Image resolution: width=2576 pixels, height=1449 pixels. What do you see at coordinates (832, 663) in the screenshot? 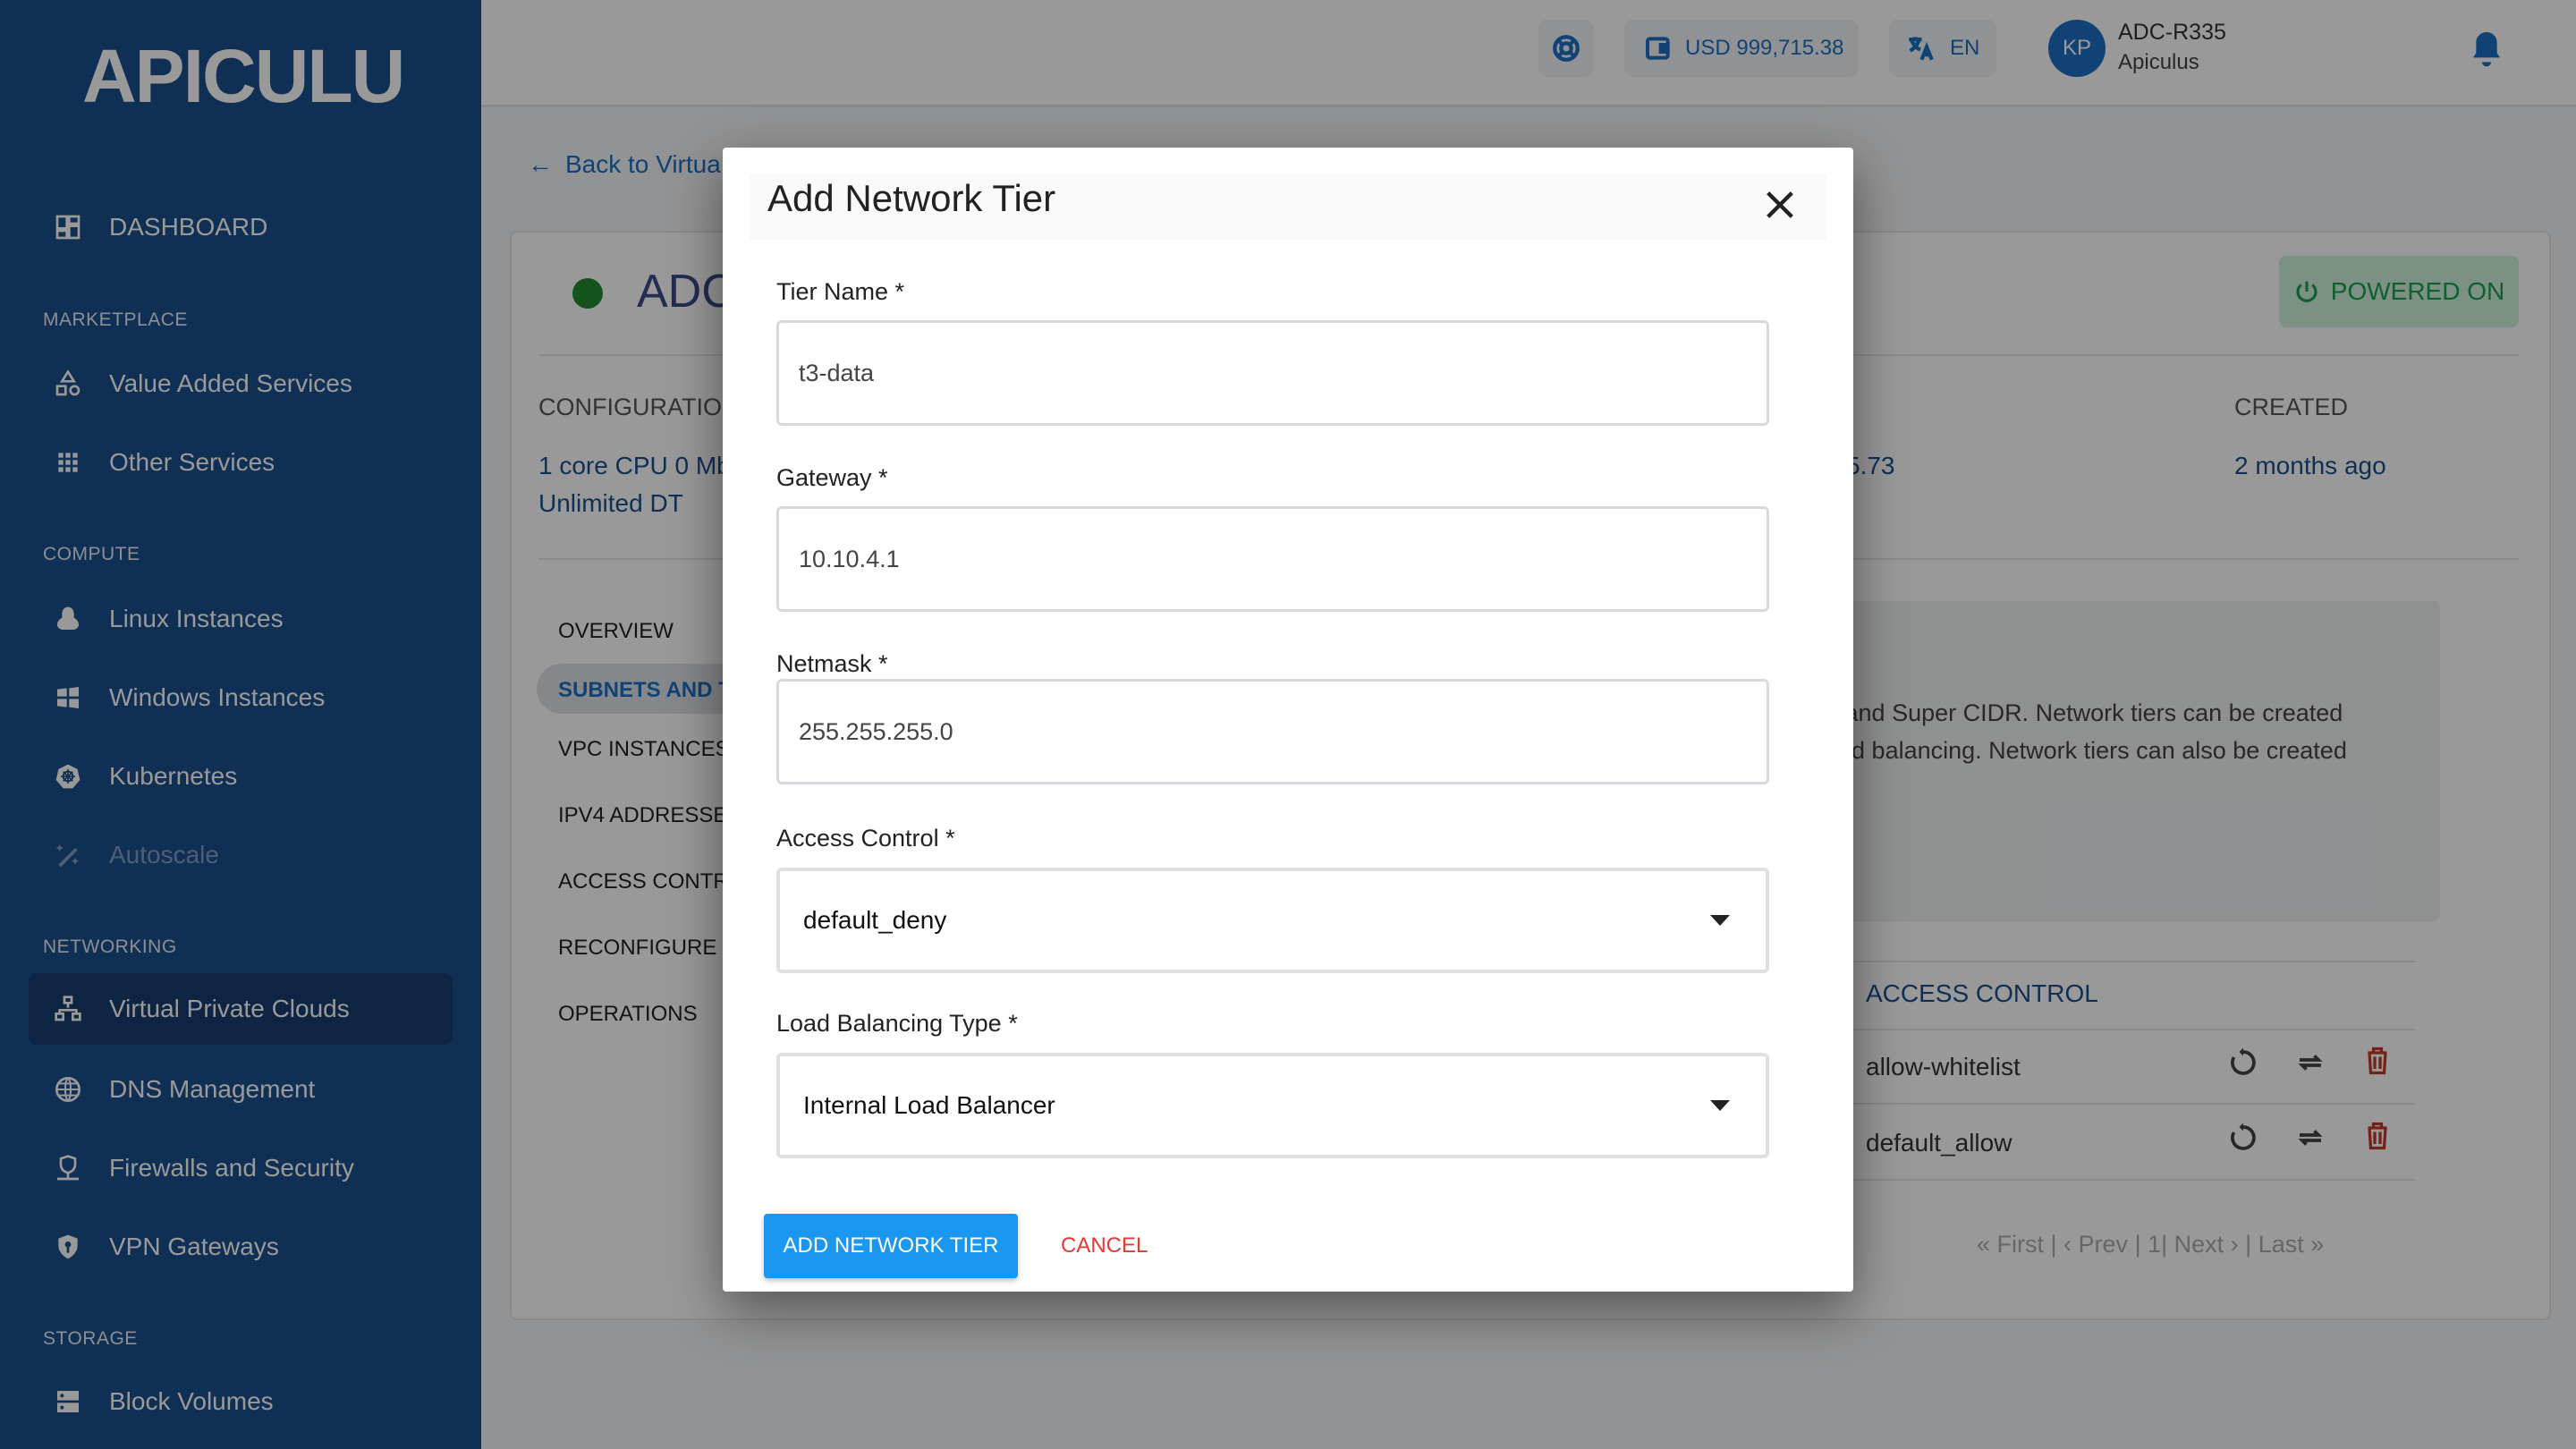
I see `netmask-label: Netmask *` at bounding box center [832, 663].